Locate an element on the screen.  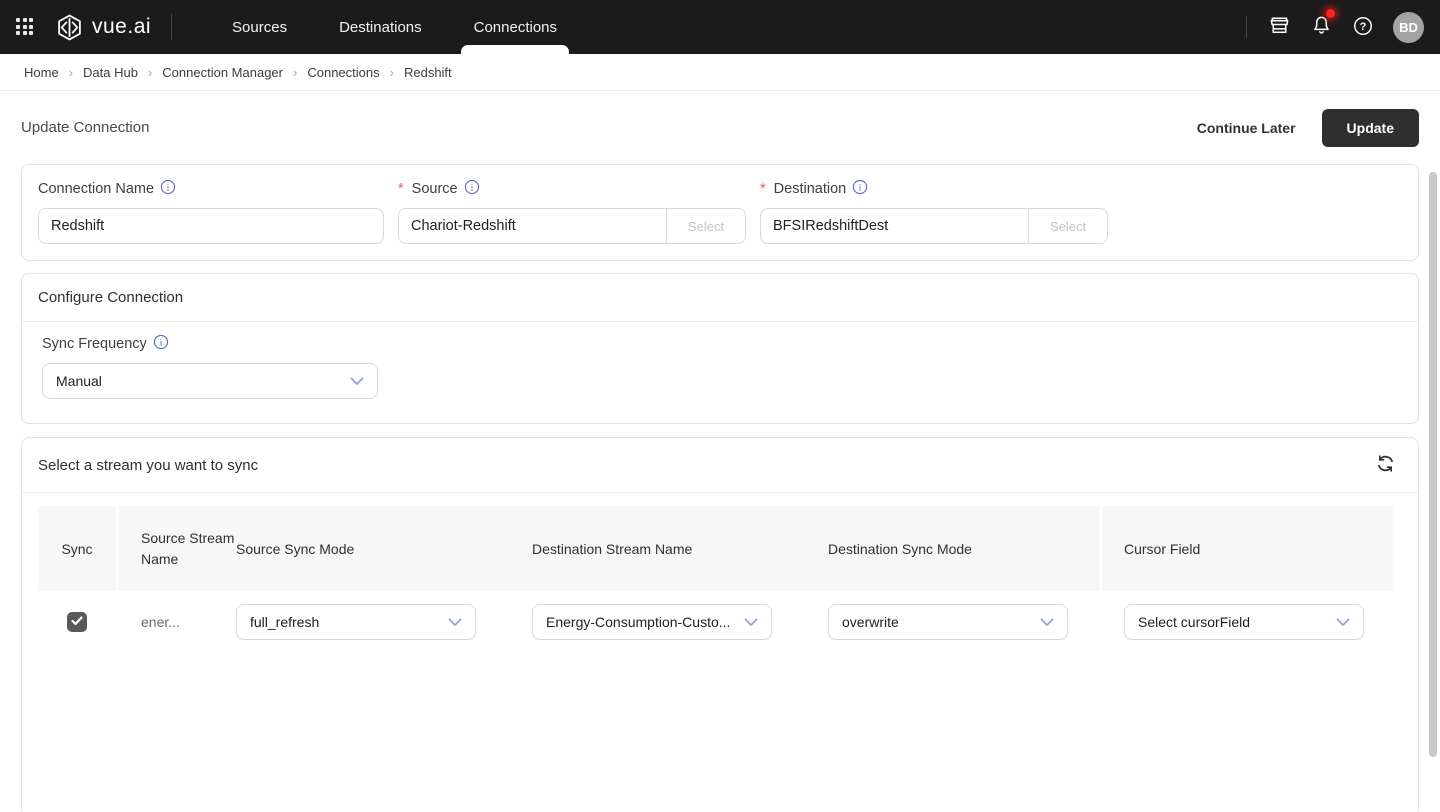
header-destination-stream-name: Destination Stream Name is located at coordinates (612, 548).